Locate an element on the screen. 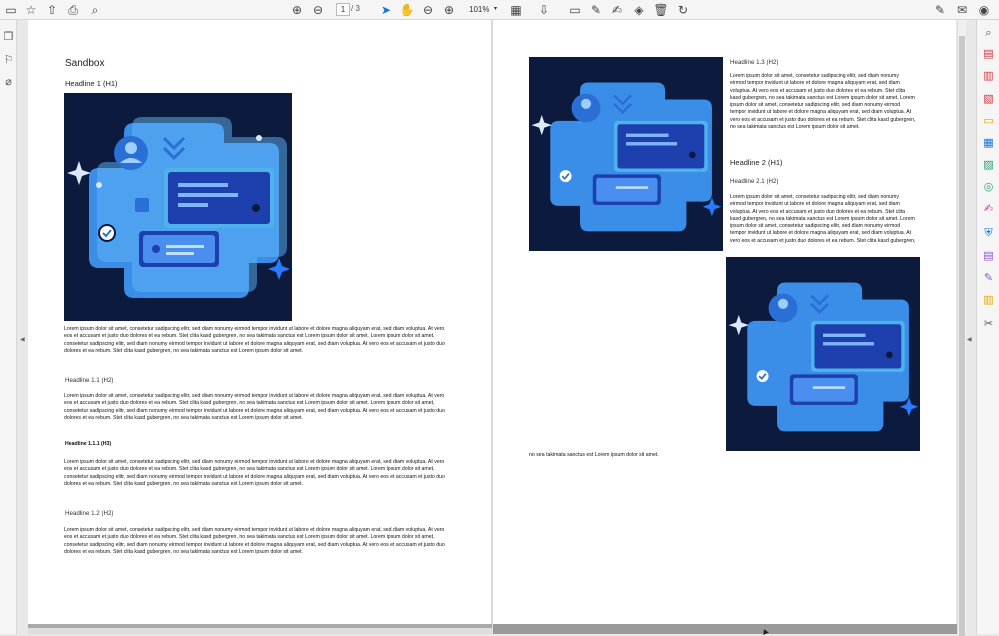 This screenshot has height=636, width=999. stamp-icon: ◈ is located at coordinates (639, 10).